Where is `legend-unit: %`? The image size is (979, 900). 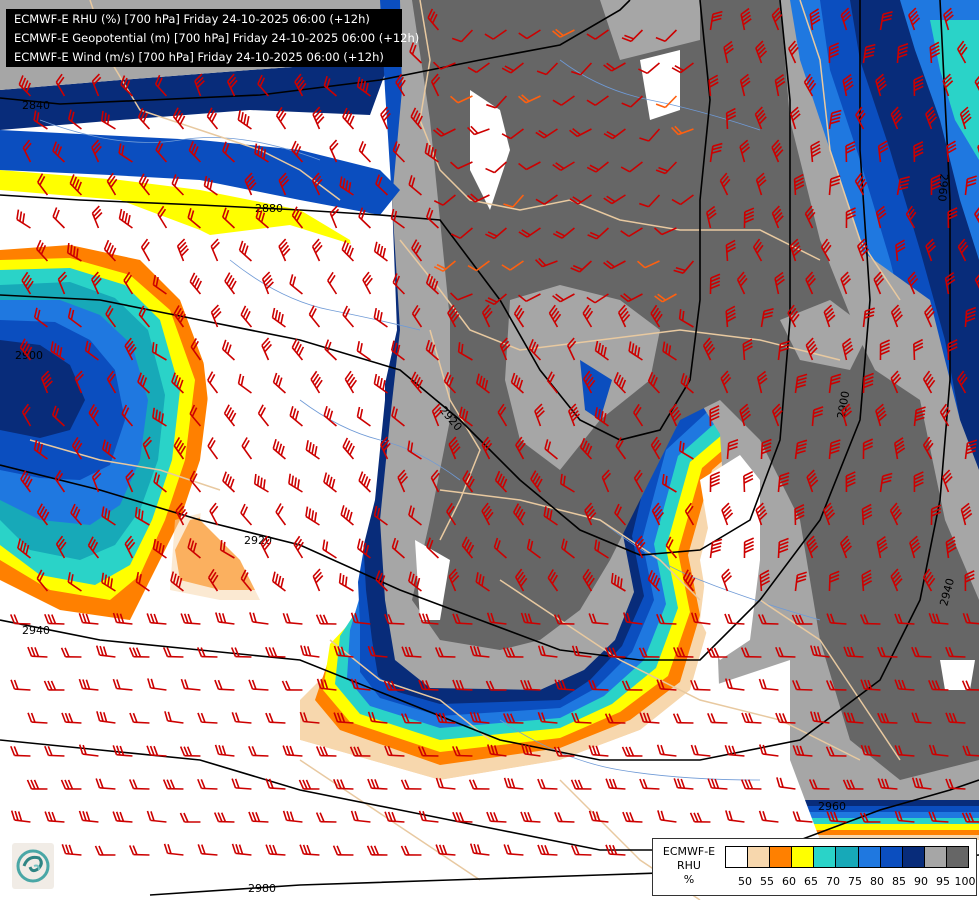 legend-unit: % is located at coordinates (689, 879).